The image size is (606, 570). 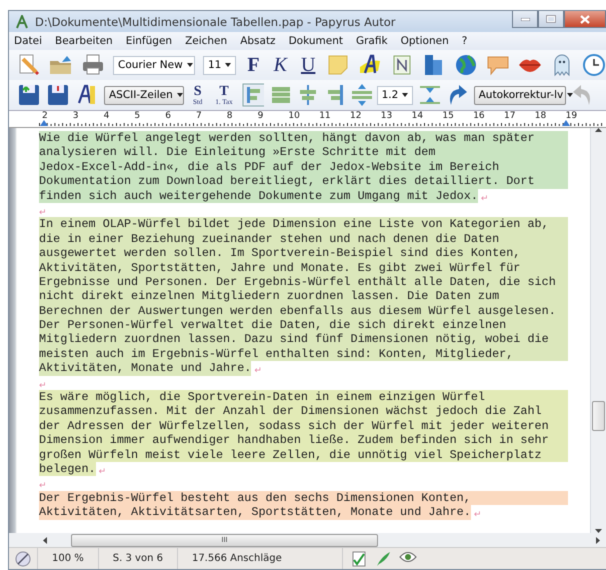 I want to click on paragraph-style-dropdown: ASCII-Zeilen, so click(x=144, y=95).